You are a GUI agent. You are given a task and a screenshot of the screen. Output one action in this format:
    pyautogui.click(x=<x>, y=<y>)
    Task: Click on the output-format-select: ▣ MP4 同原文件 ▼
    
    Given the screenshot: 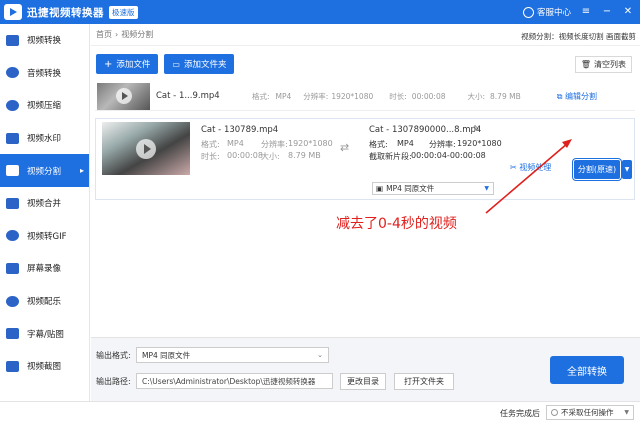 What is the action you would take?
    pyautogui.click(x=433, y=188)
    